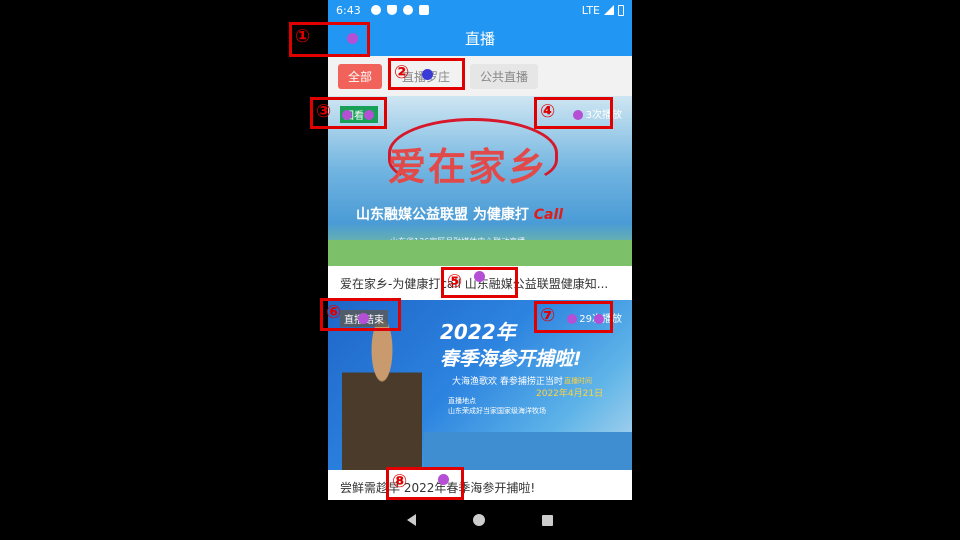 The height and width of the screenshot is (540, 960). I want to click on grass-graphic, so click(480, 253).